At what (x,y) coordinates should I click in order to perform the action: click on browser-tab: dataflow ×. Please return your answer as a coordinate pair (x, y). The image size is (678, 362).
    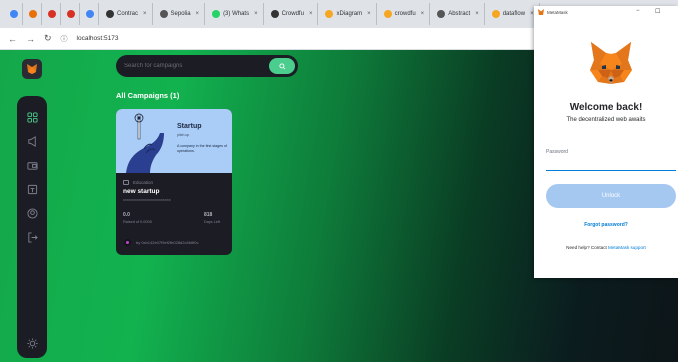
    Looking at the image, I should click on (513, 14).